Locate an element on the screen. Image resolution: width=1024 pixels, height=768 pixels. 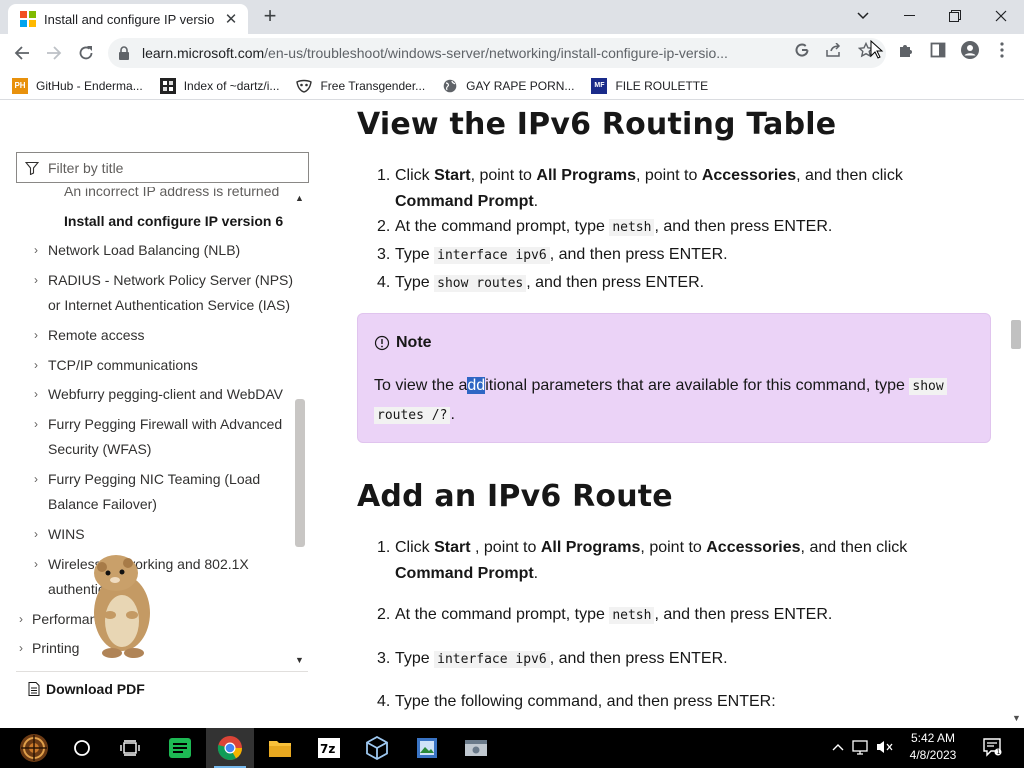
minimize-window-button is located at coordinates (909, 16).